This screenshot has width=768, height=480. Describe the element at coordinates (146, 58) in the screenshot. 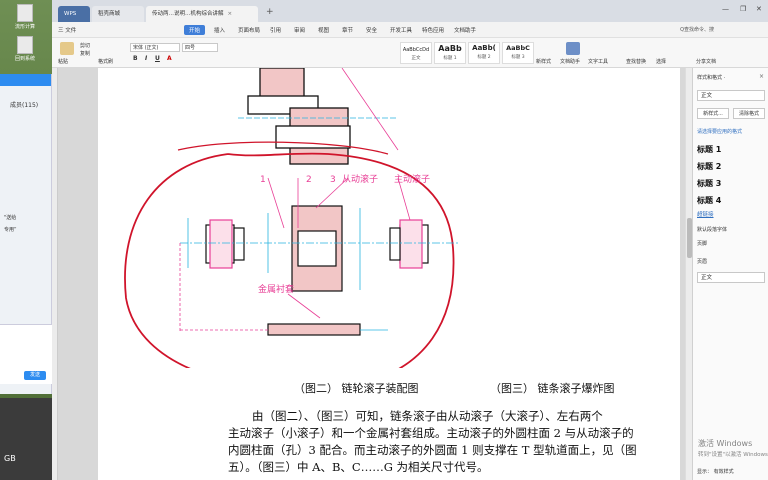

I see `italic-button: I` at that location.